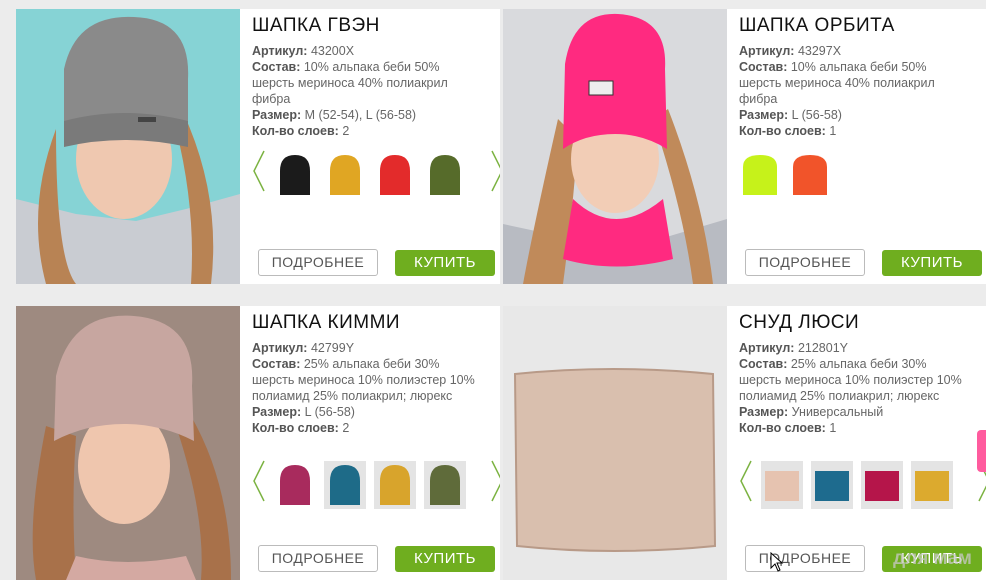 This screenshot has width=986, height=580. I want to click on size-value: Универсальный, so click(837, 412).